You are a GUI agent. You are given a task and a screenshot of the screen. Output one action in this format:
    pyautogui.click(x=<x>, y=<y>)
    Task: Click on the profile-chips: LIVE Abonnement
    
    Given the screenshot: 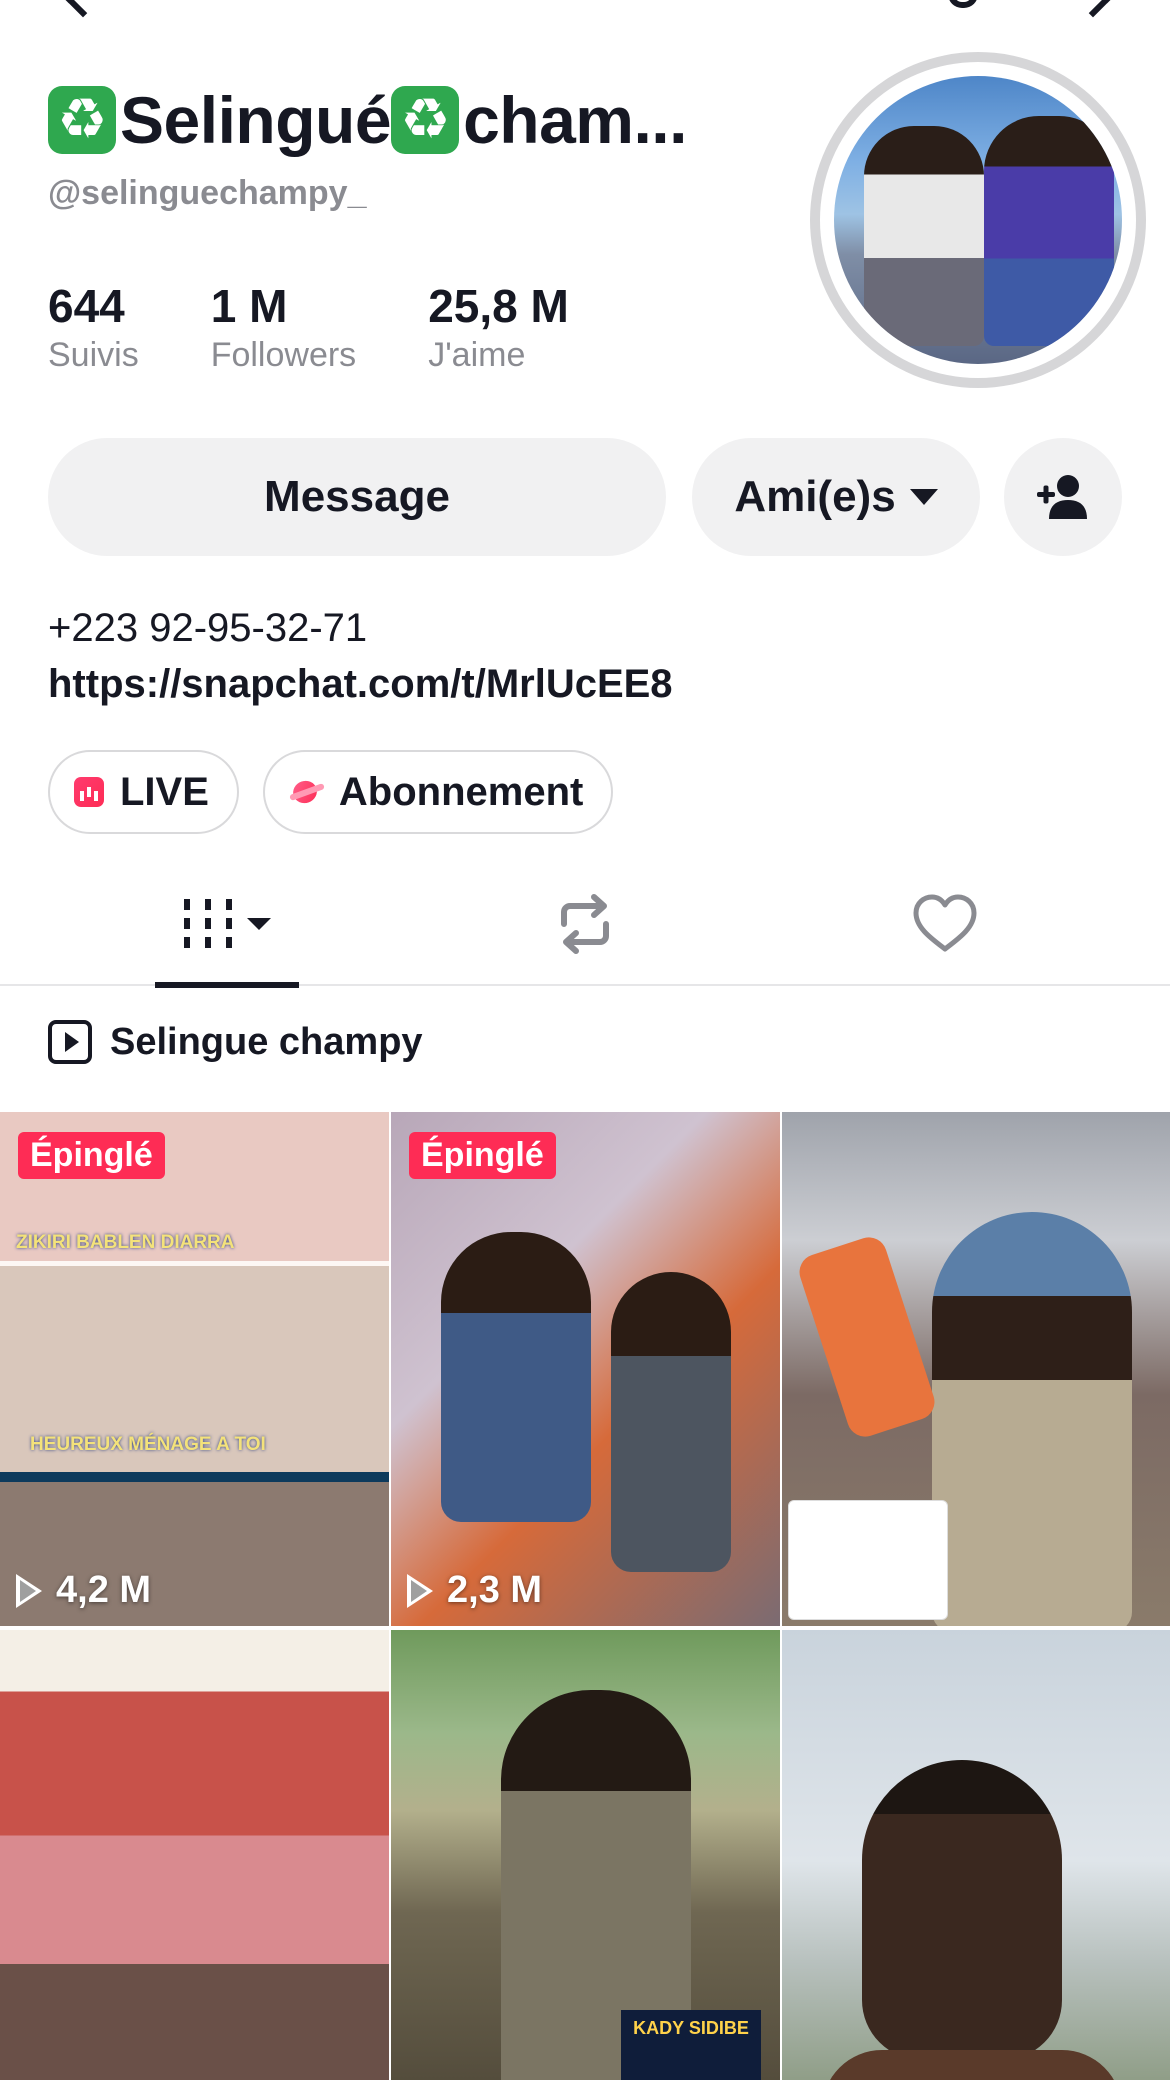 What is the action you would take?
    pyautogui.click(x=342, y=792)
    